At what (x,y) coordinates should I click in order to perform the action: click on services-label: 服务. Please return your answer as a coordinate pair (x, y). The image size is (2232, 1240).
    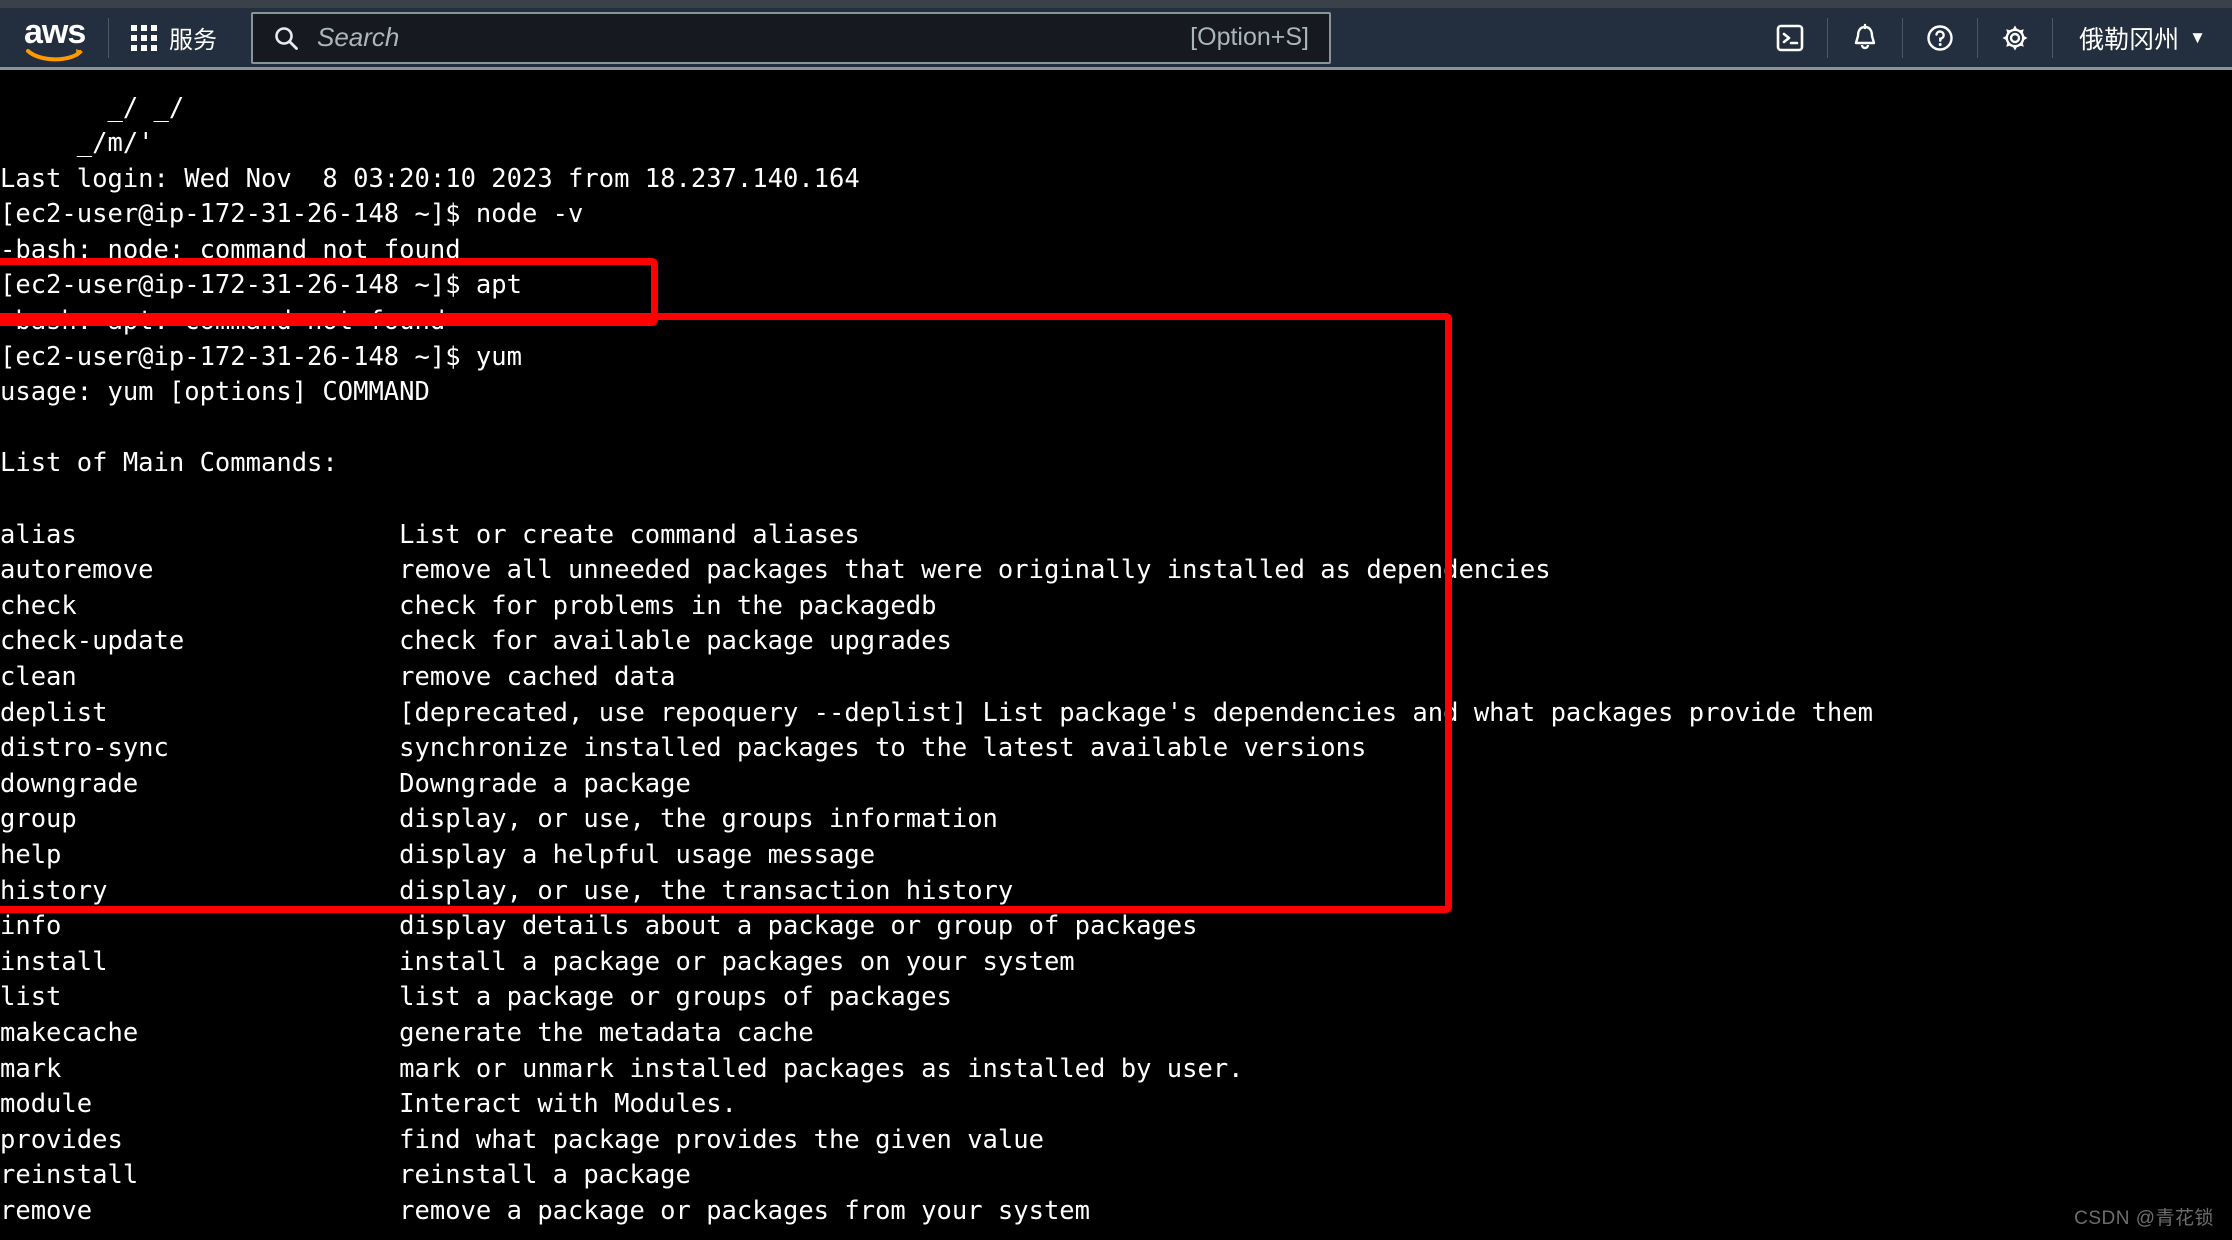
    Looking at the image, I should click on (193, 40).